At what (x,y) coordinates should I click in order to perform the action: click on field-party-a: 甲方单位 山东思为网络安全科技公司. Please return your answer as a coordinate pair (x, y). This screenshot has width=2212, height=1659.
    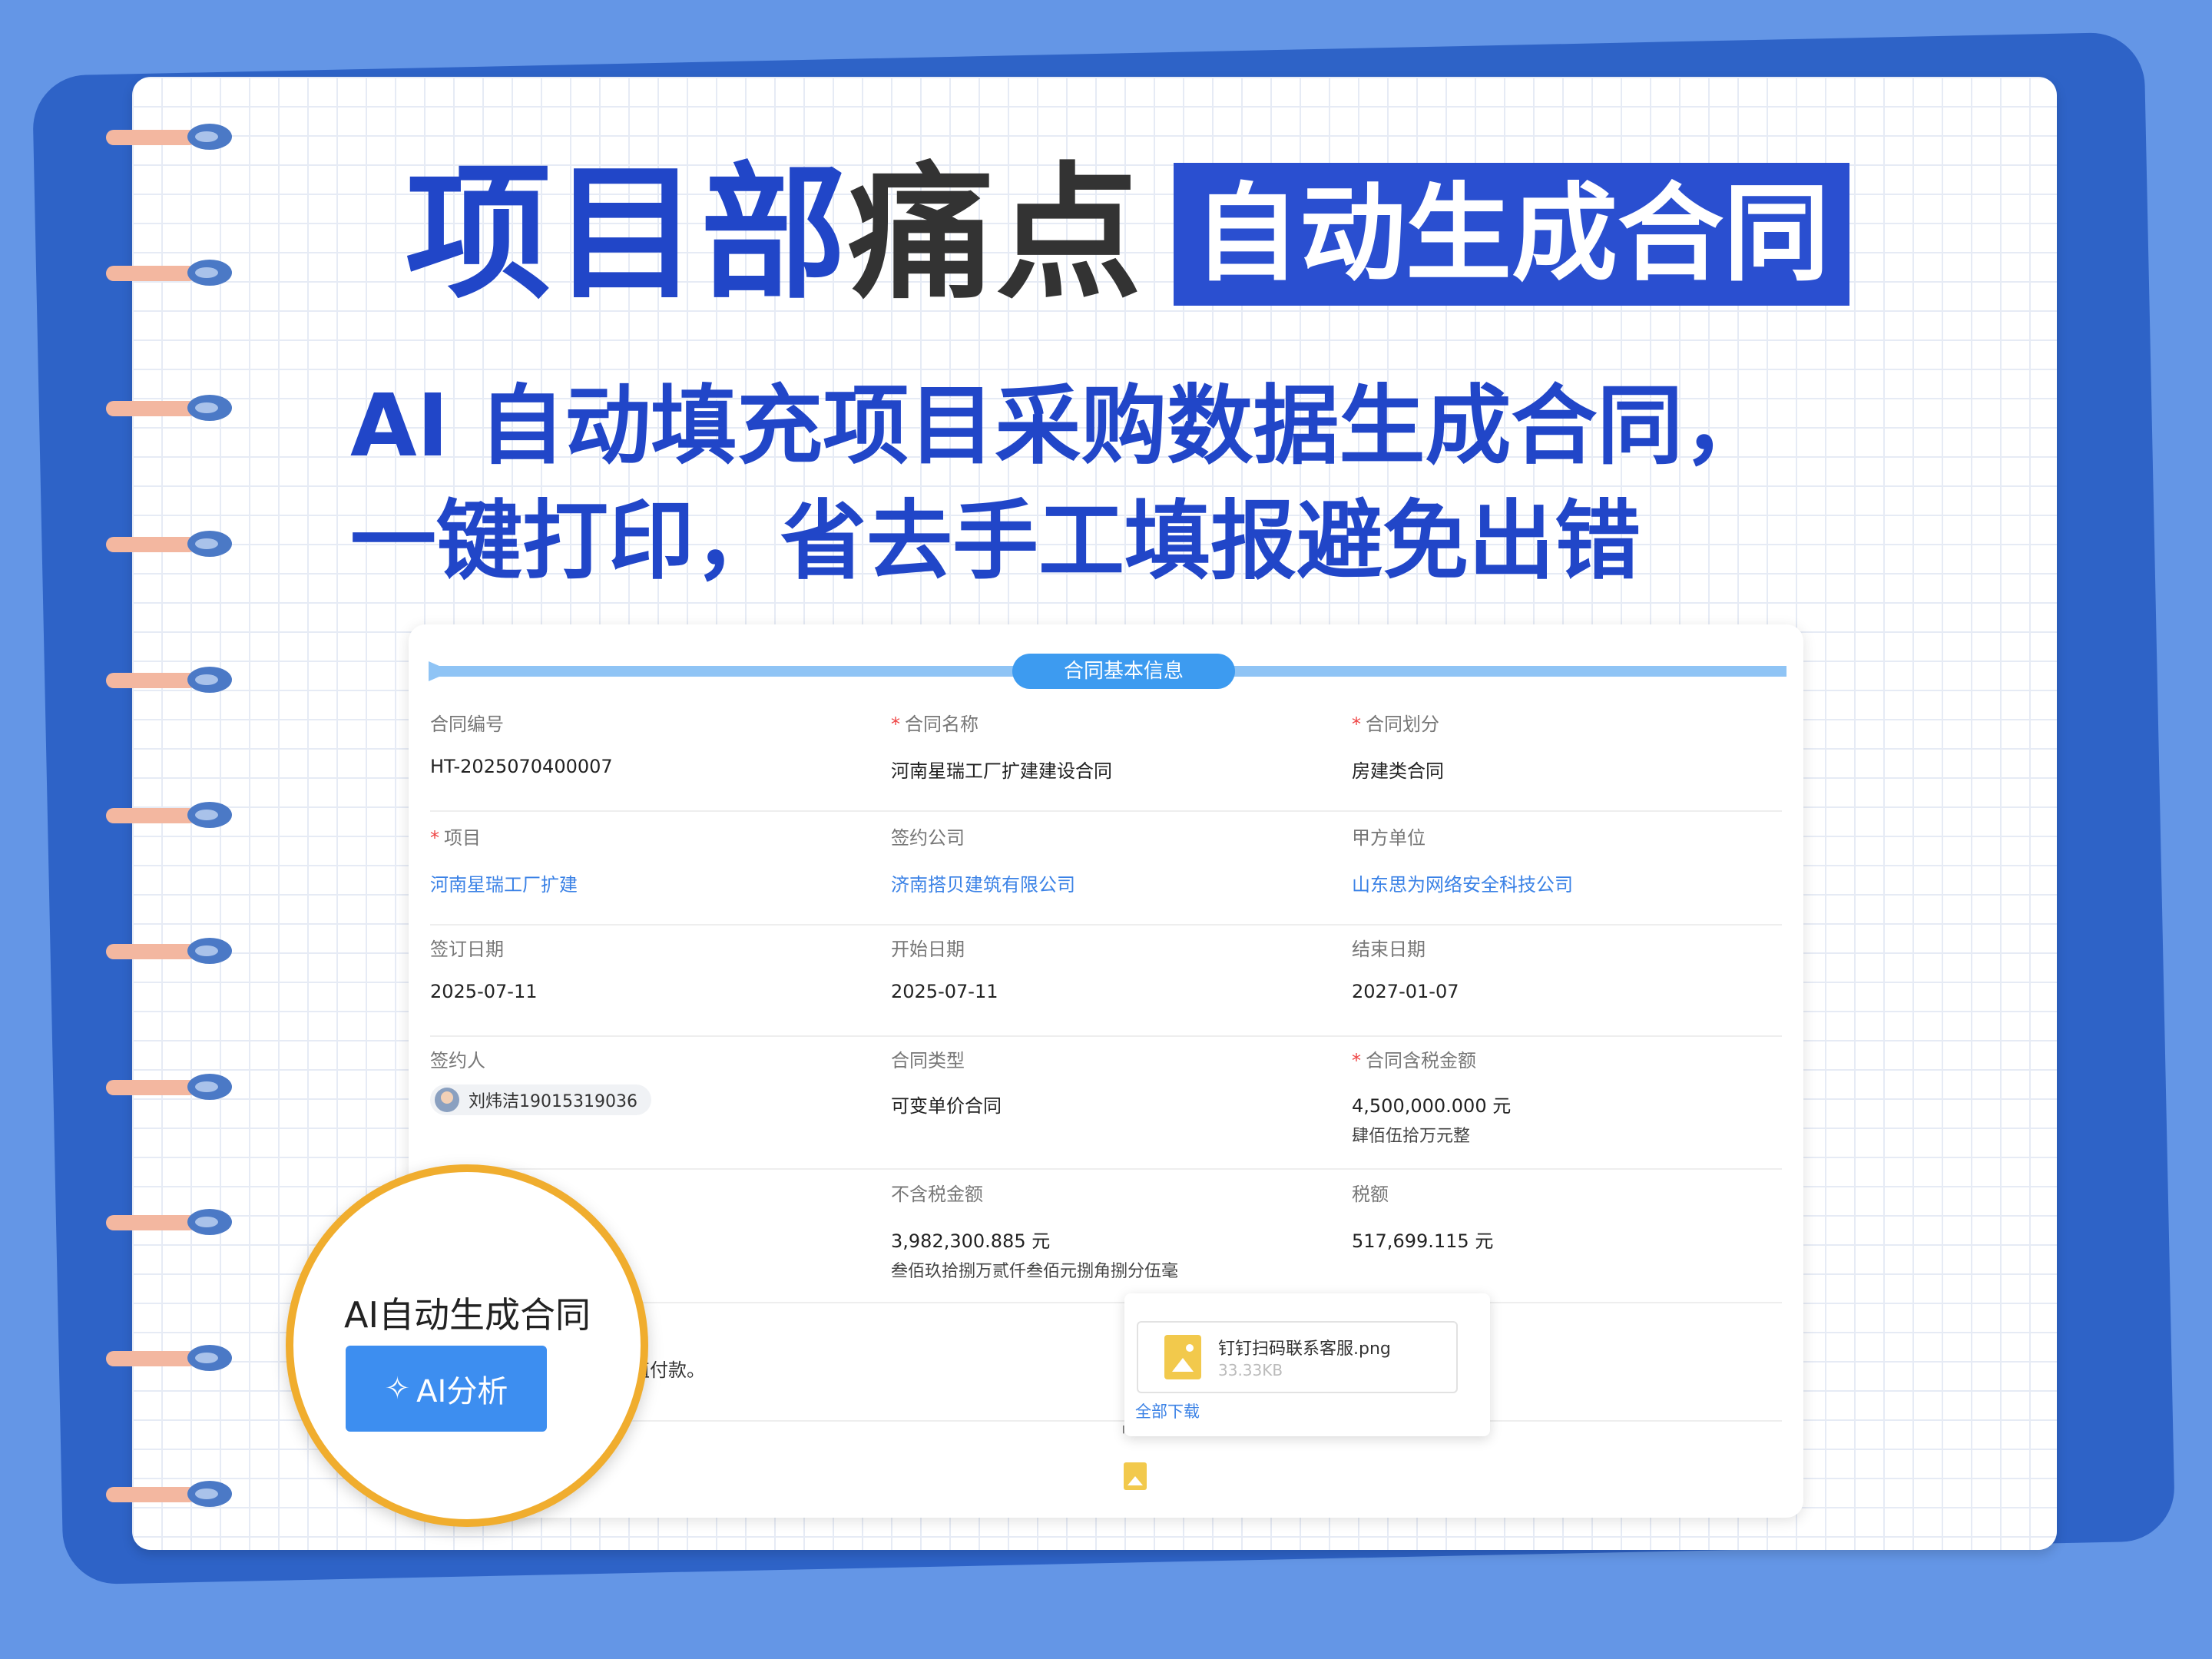
    Looking at the image, I should click on (1462, 860).